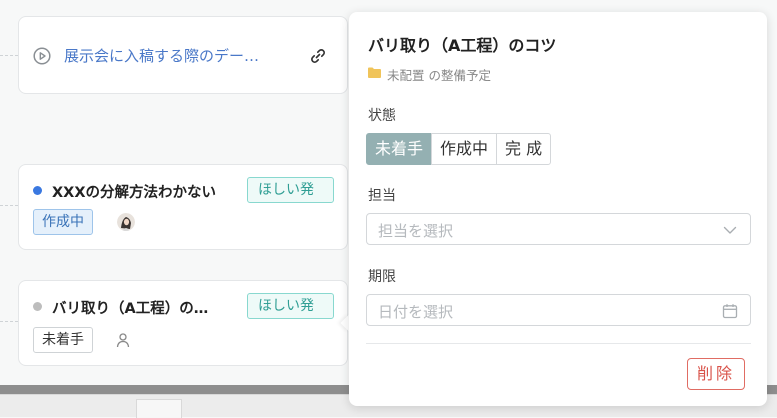 This screenshot has width=777, height=418. I want to click on status-segmented-control: 未着手 作成中 完 成, so click(459, 149).